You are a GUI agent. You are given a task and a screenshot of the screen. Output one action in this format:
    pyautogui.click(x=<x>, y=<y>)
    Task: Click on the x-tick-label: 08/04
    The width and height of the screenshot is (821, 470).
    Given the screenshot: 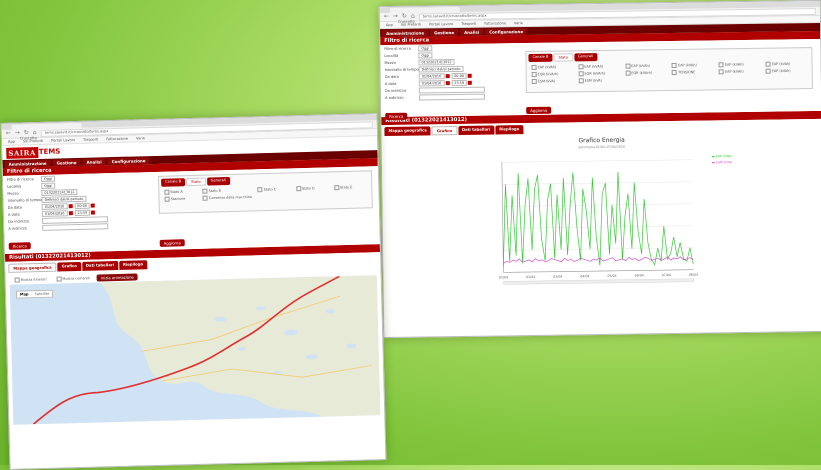 What is the action you would take?
    pyautogui.click(x=693, y=275)
    